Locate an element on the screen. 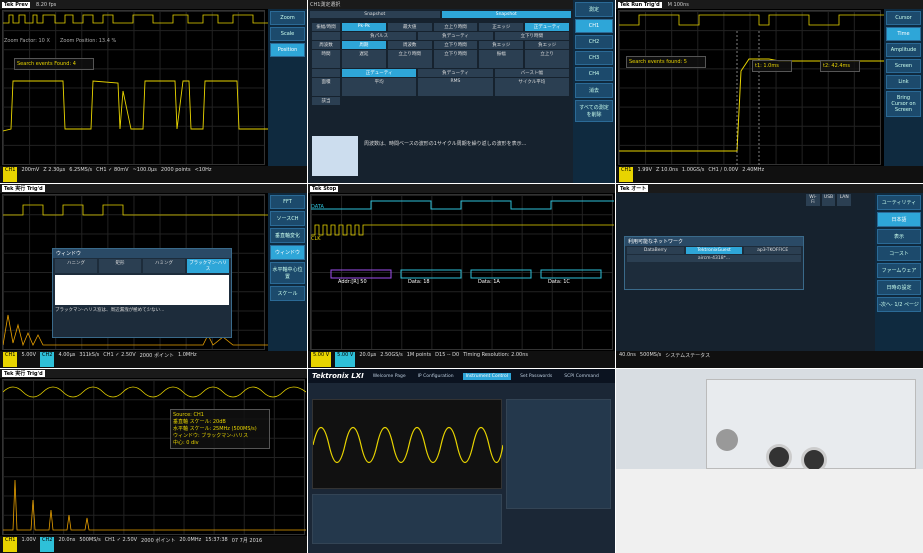 Image resolution: width=923 pixels, height=553 pixels. meas-cell: 正エッジ is located at coordinates (501, 27).